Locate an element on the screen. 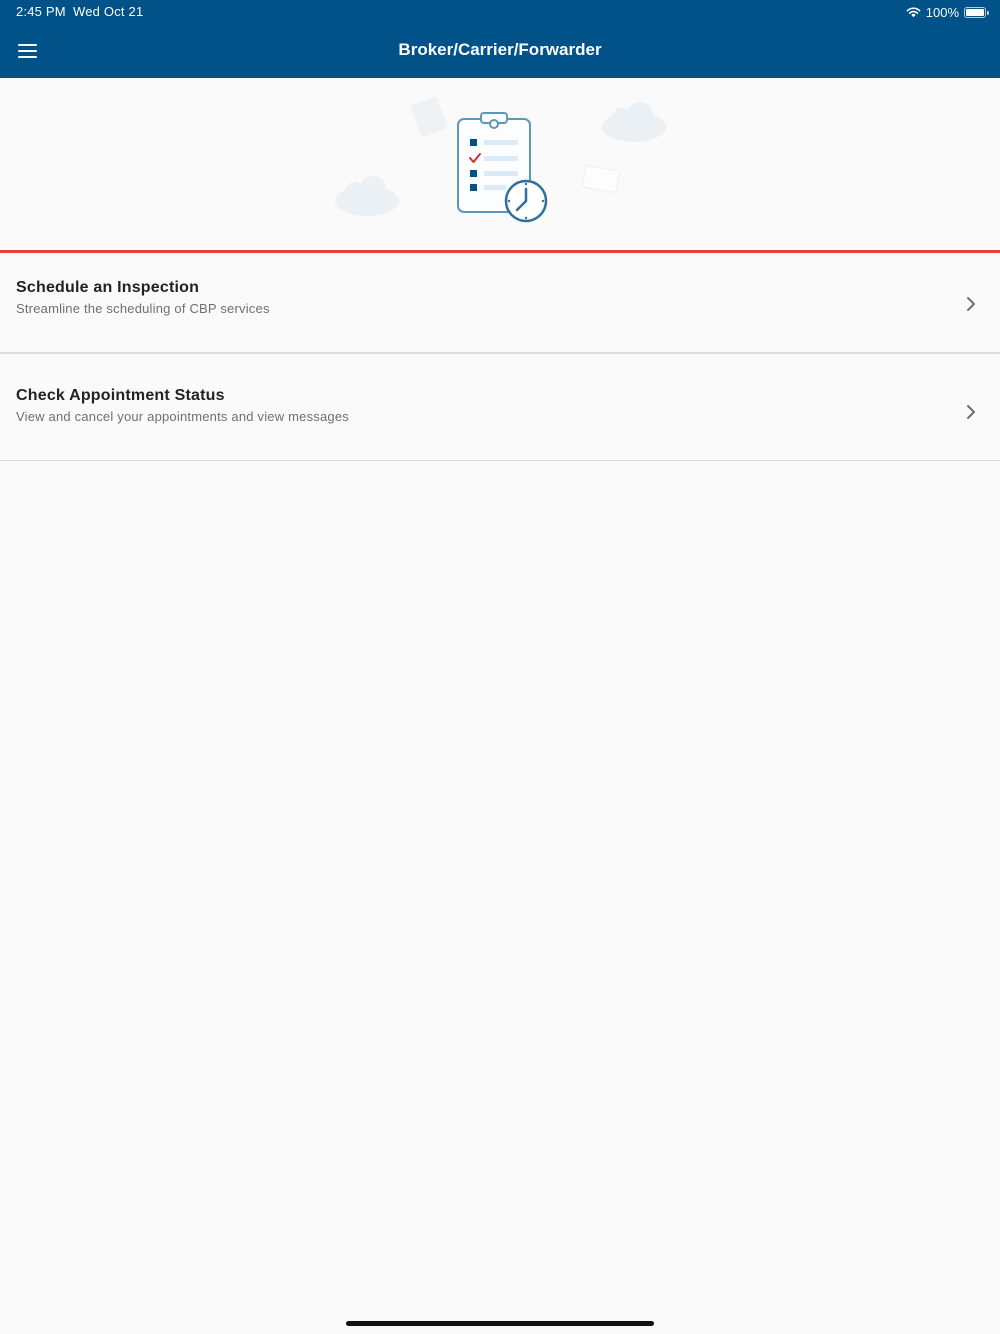  status-time: 2:45 PM is located at coordinates (41, 11).